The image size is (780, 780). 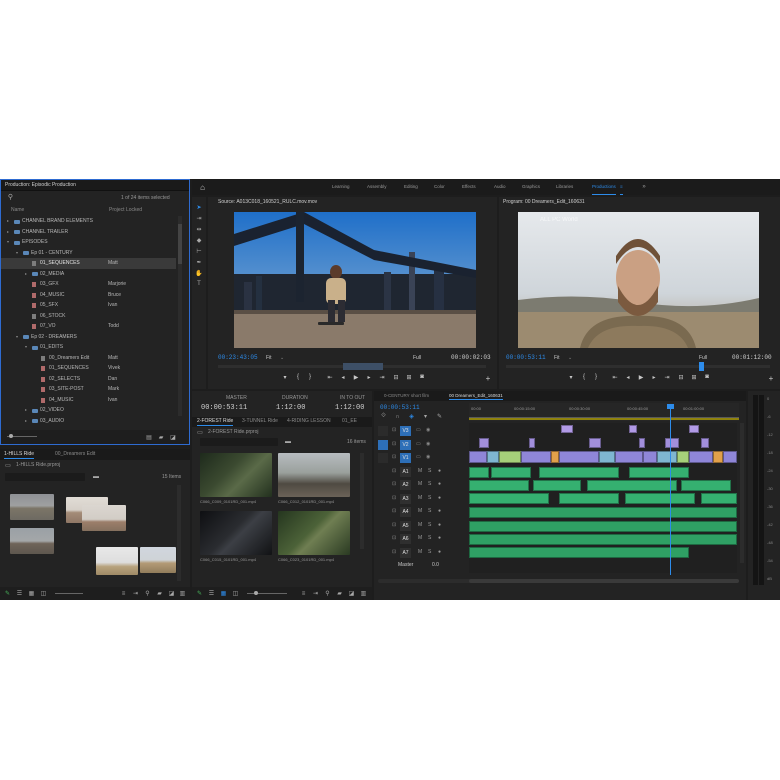 I want to click on list-view-icon: ☰, so click(x=19, y=593).